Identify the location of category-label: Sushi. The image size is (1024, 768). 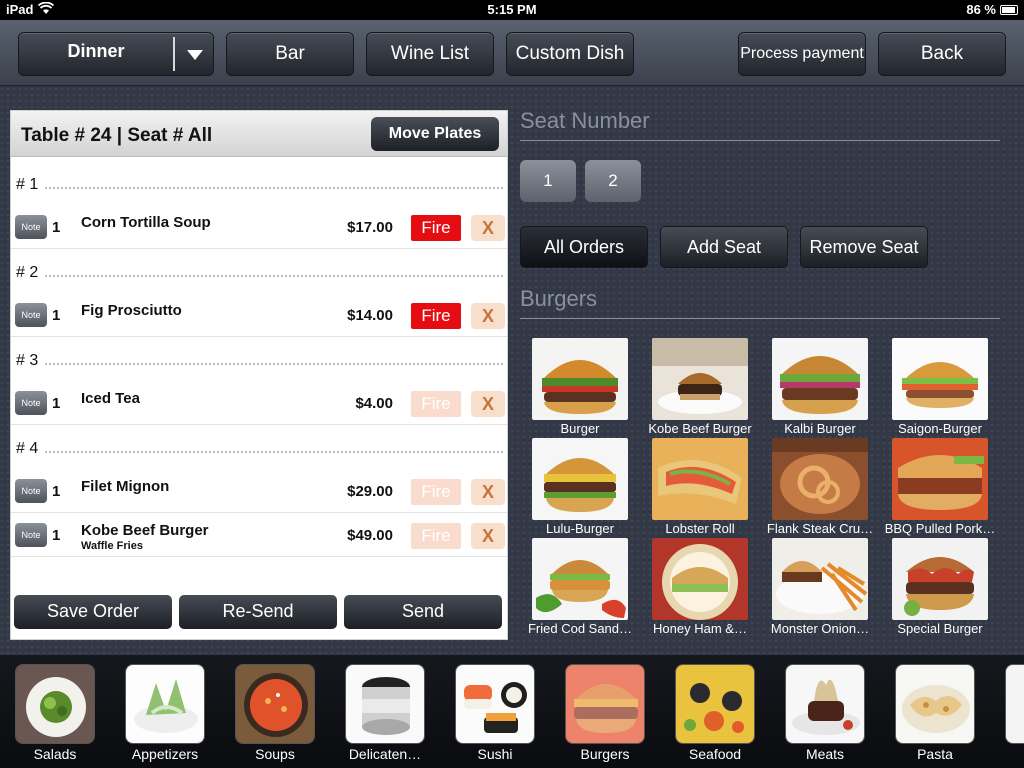
(495, 754).